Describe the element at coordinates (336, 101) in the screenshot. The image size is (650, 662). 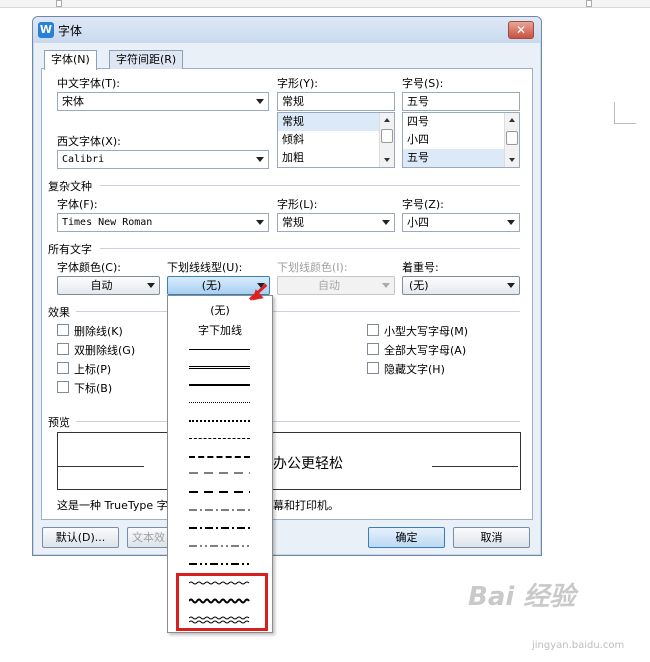
I see `style-input: 常规` at that location.